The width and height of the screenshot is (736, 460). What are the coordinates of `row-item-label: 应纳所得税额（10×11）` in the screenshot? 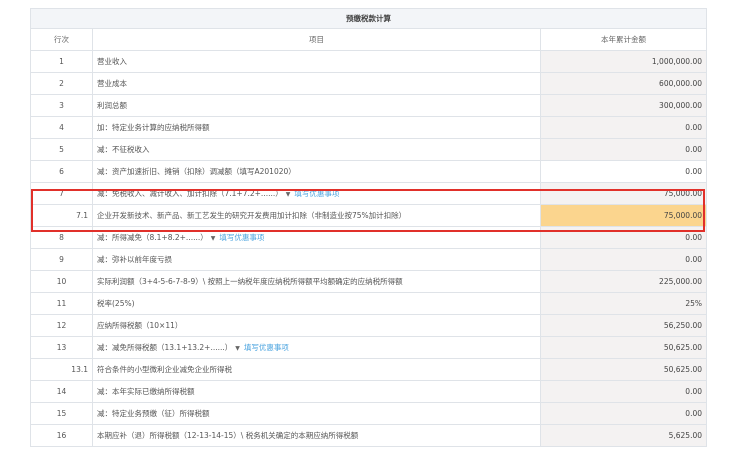 It's located at (140, 325).